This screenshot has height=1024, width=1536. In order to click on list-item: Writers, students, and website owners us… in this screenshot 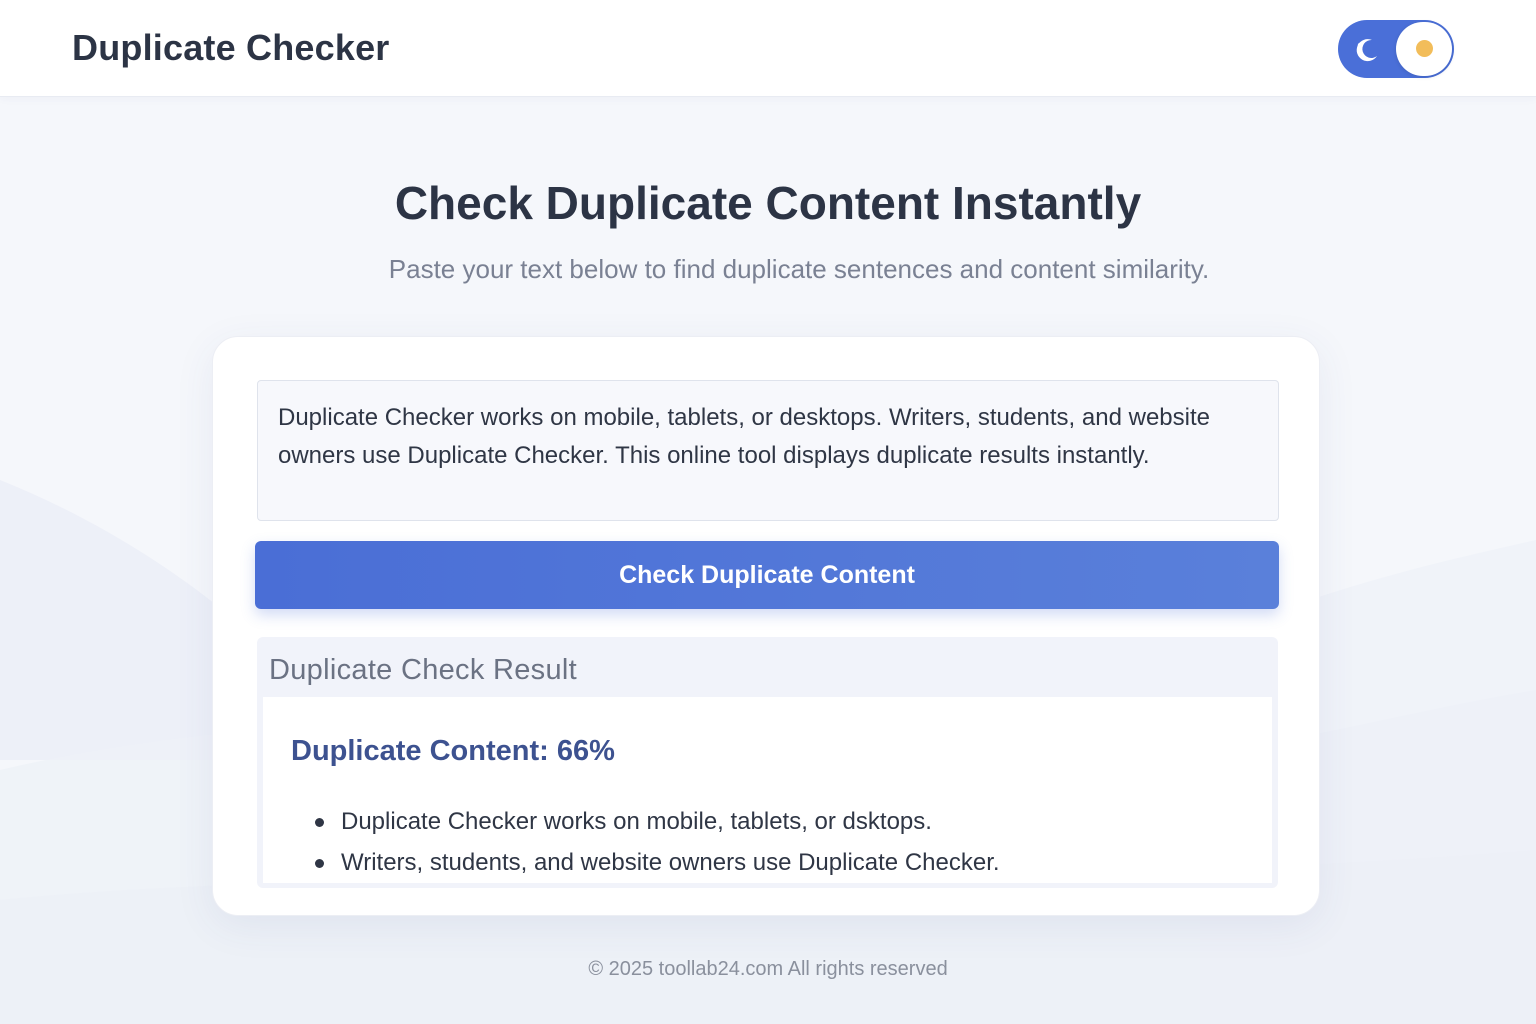, I will do `click(785, 862)`.